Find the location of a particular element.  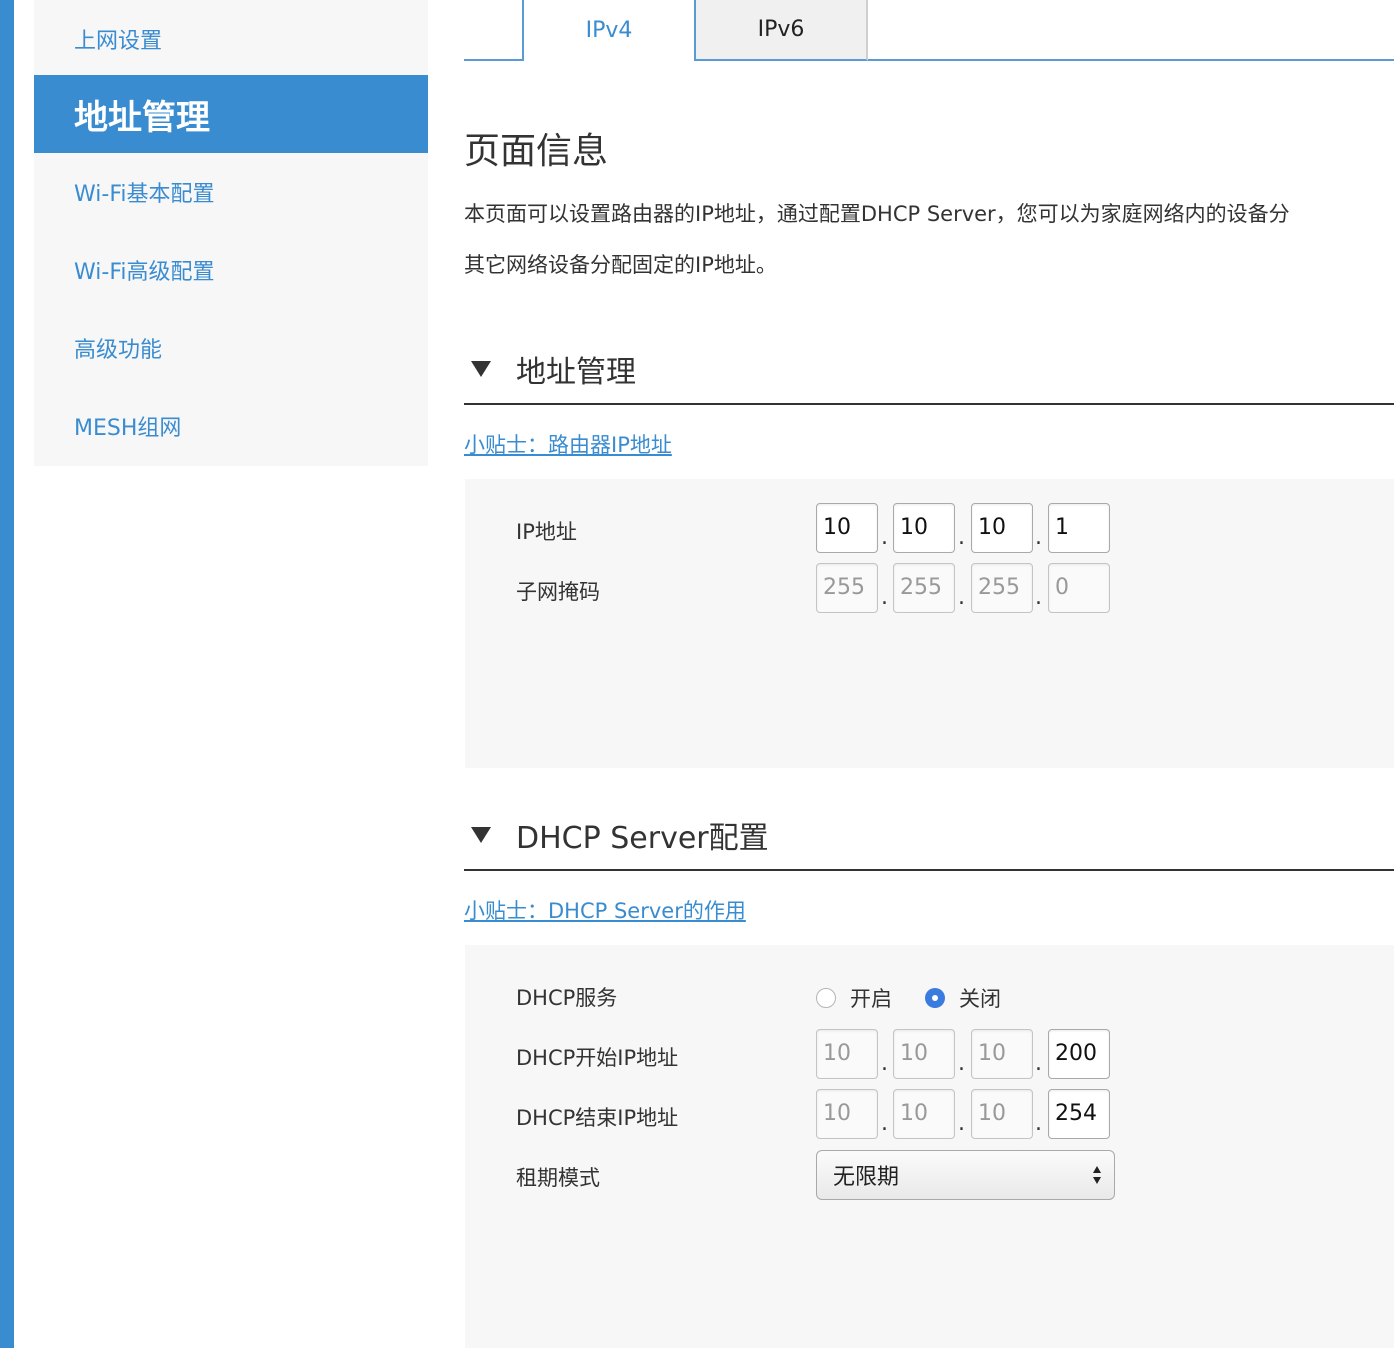

ip-octet-3: 10 is located at coordinates (1002, 528).